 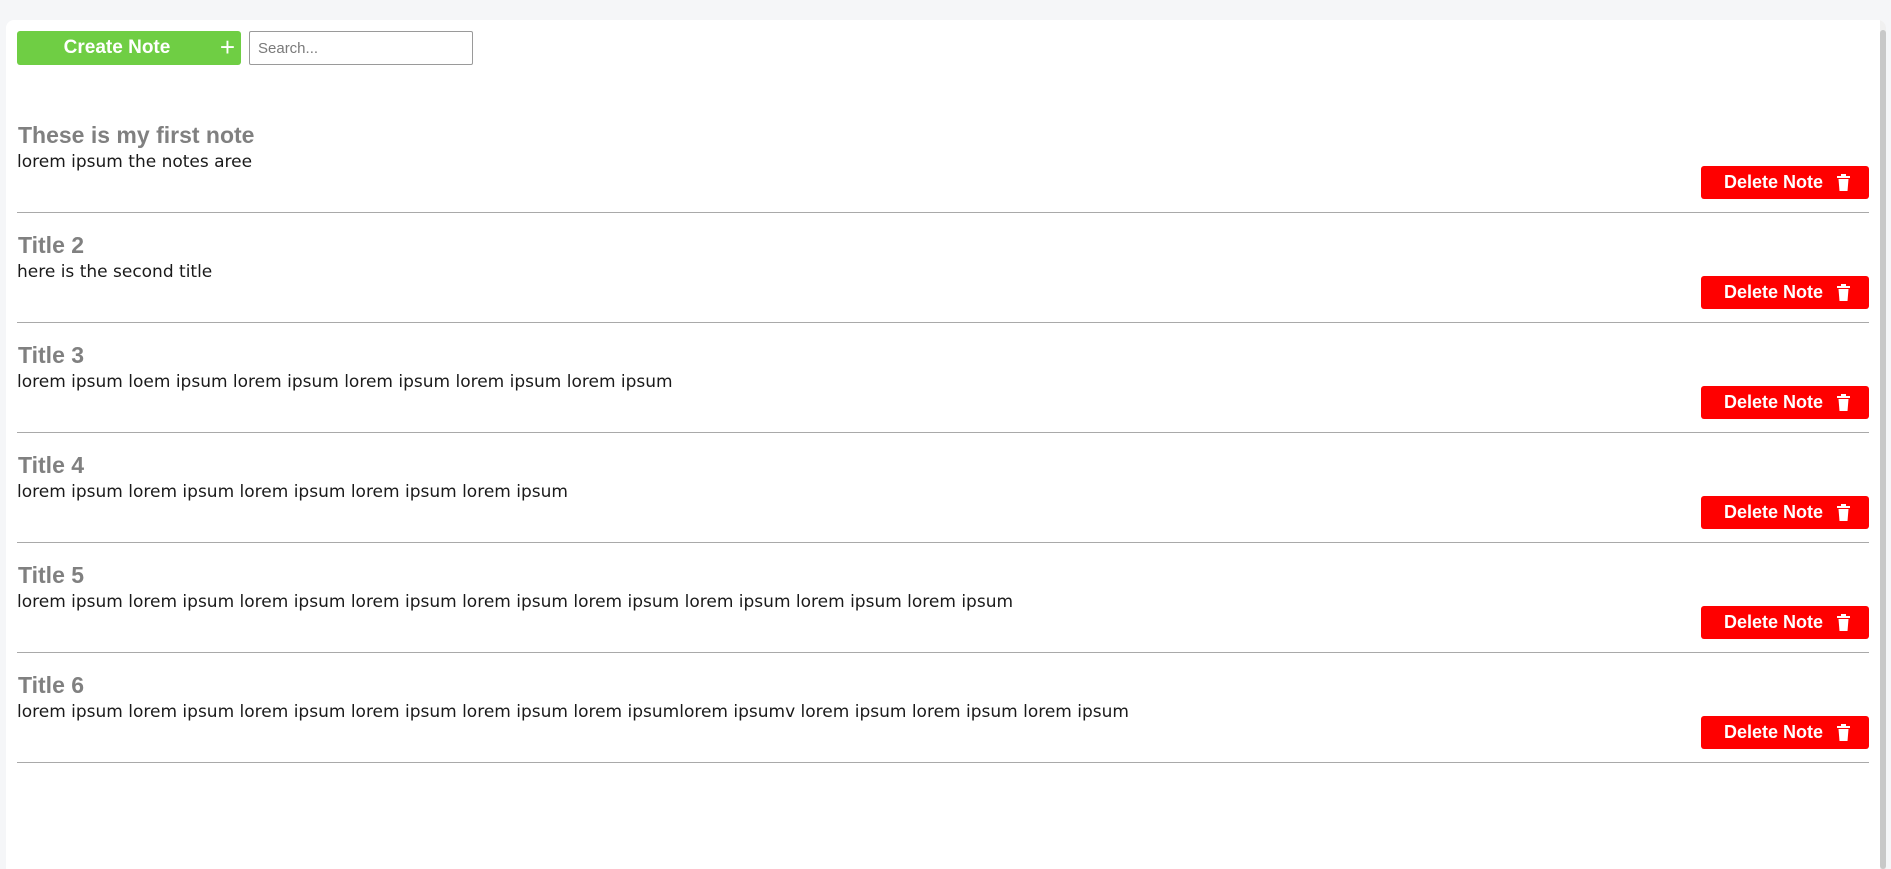 I want to click on search-input, so click(x=361, y=48).